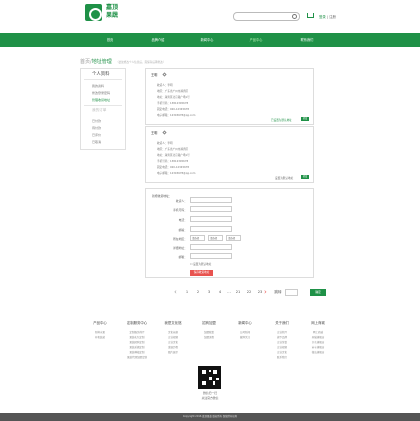  What do you see at coordinates (200, 264) in the screenshot?
I see `default-checkbox: ☐ 设置为默认地址` at bounding box center [200, 264].